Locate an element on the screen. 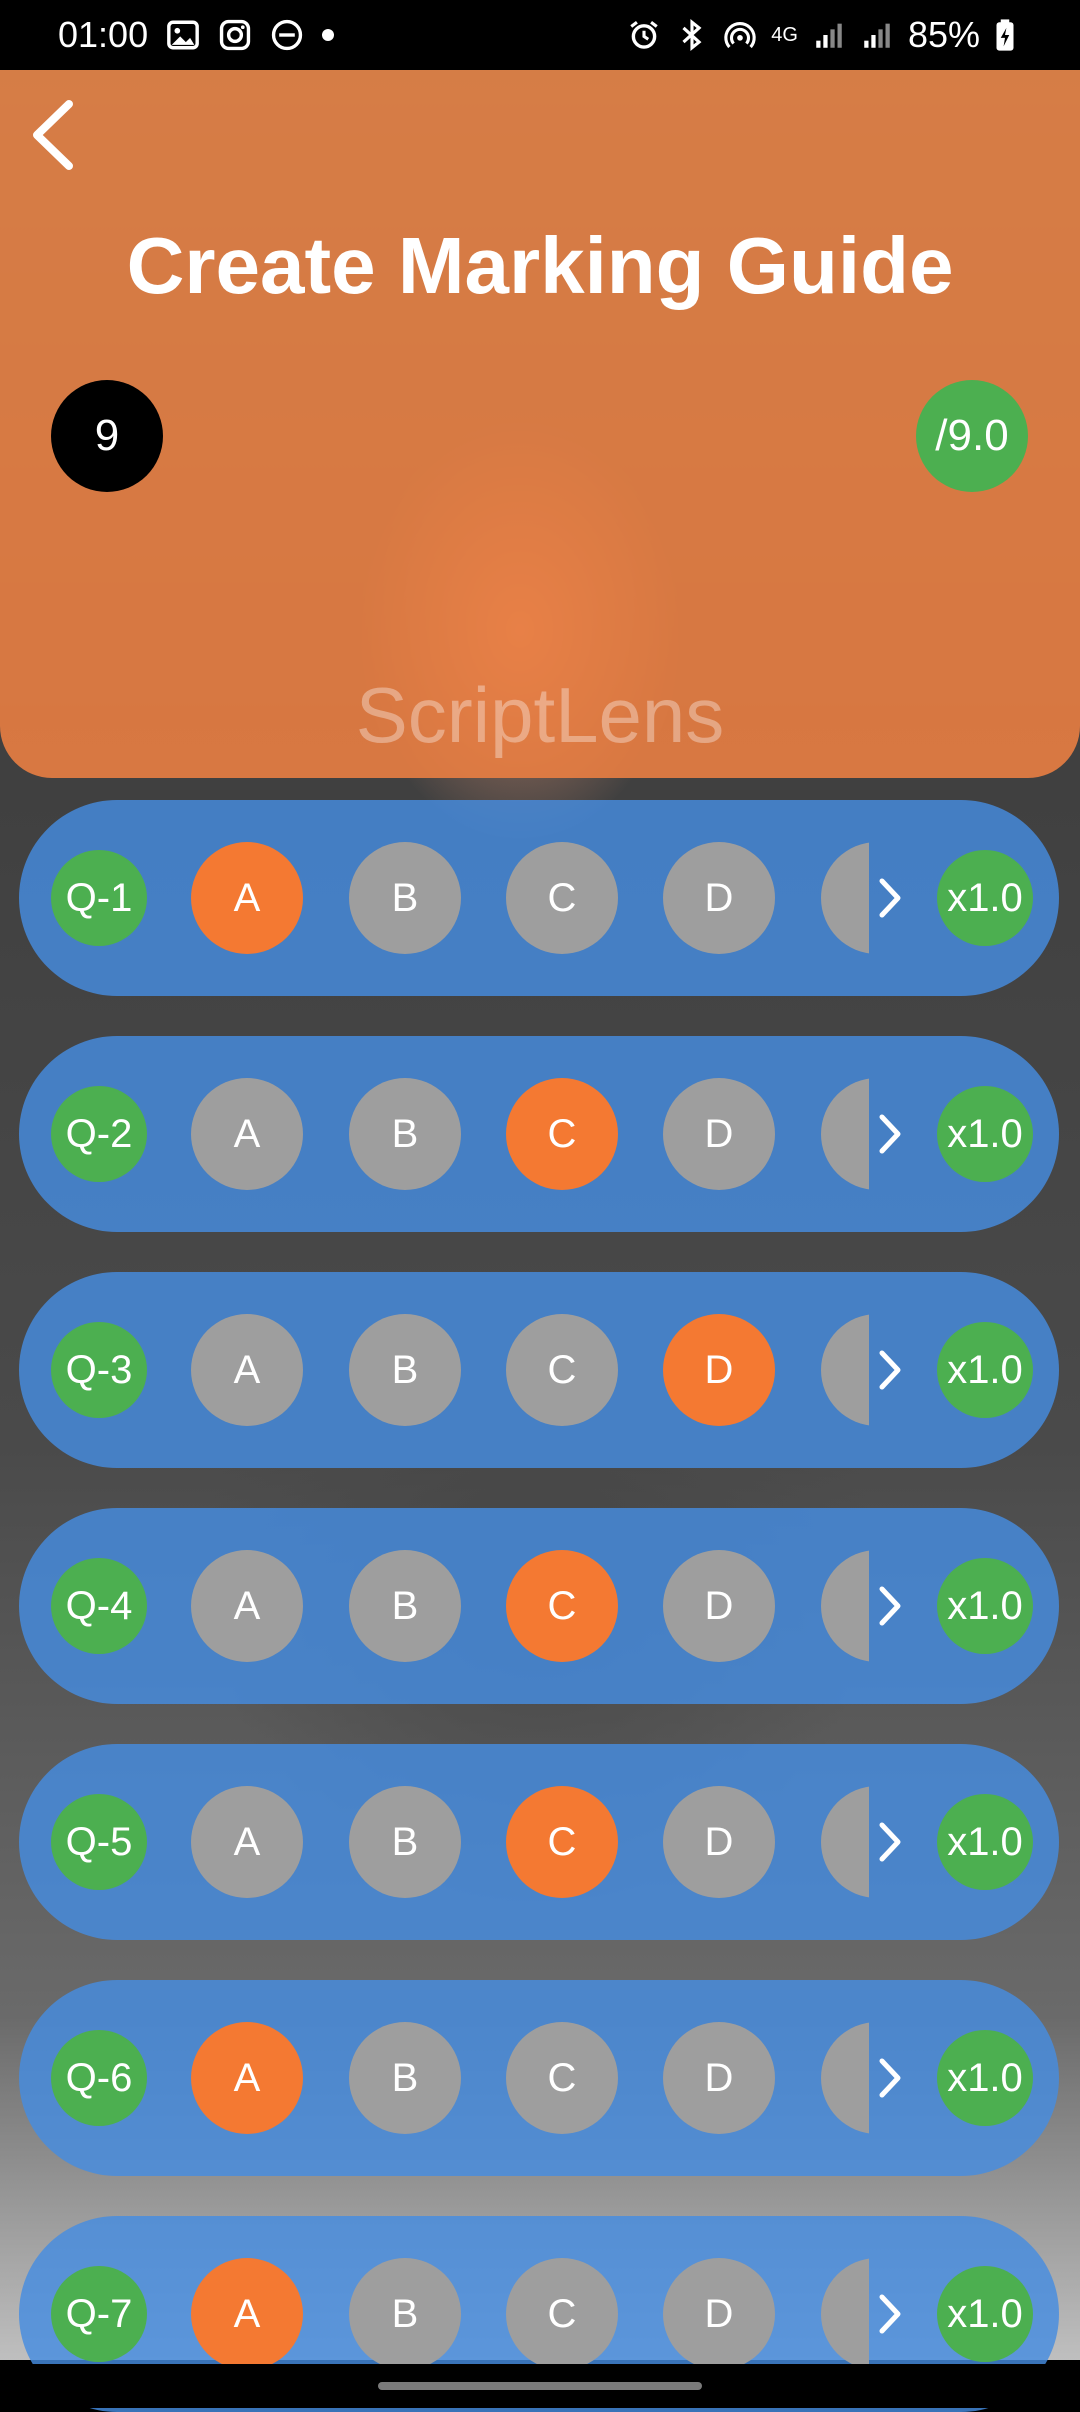  instagram-icon is located at coordinates (235, 35).